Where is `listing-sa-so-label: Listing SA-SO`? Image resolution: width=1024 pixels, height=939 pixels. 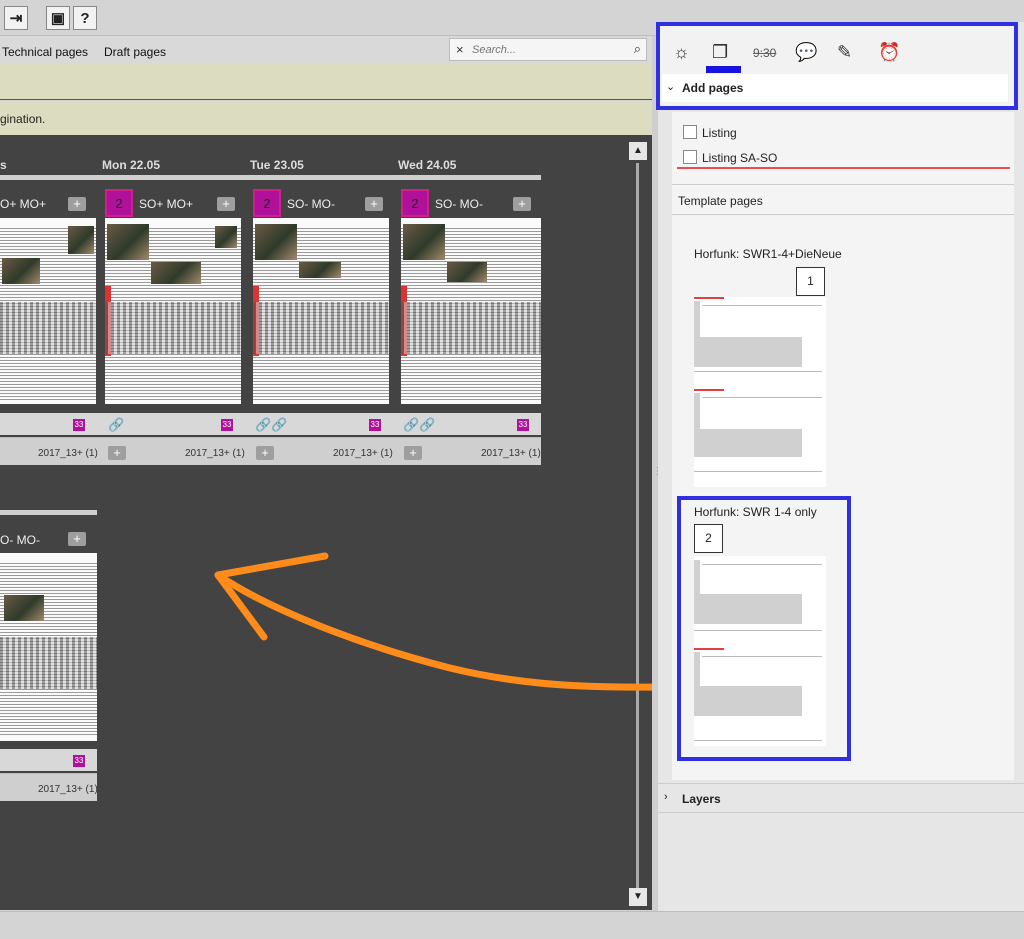 listing-sa-so-label: Listing SA-SO is located at coordinates (740, 158).